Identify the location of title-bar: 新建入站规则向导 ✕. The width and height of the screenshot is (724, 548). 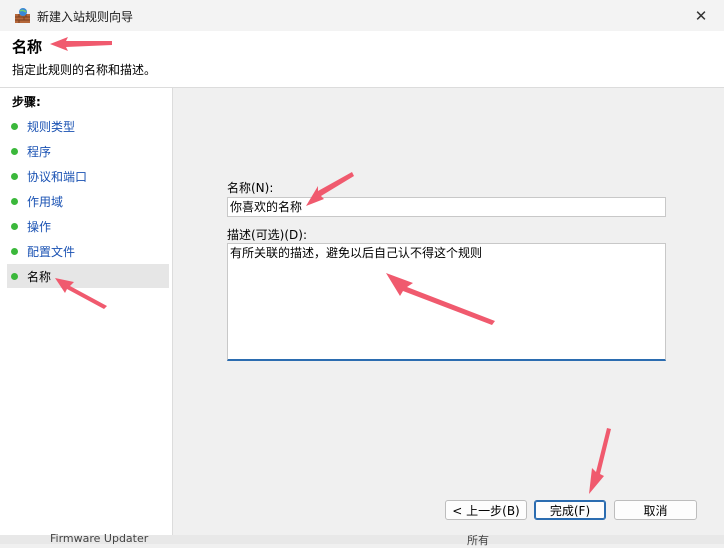
(362, 15).